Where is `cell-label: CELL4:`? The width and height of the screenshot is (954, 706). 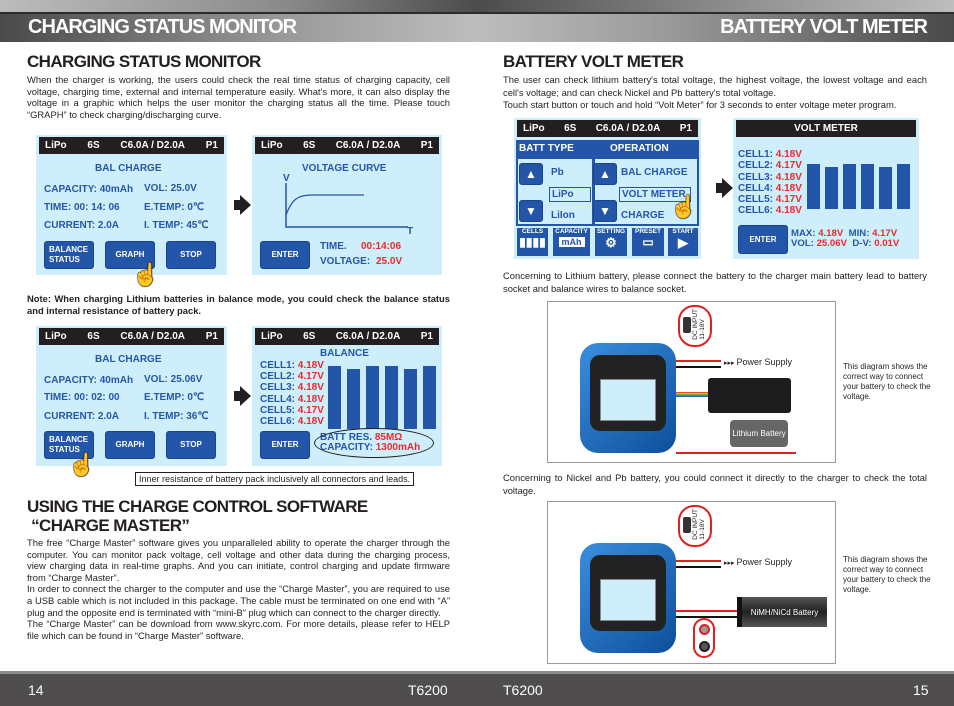
cell-label: CELL4: is located at coordinates (277, 399).